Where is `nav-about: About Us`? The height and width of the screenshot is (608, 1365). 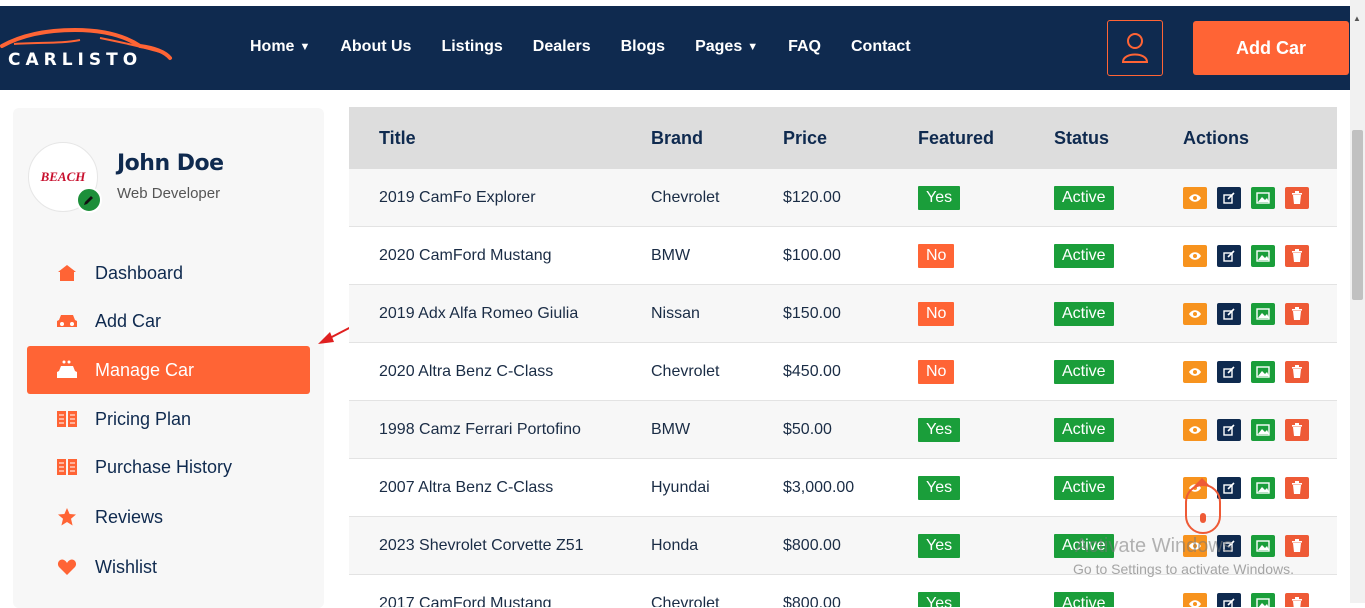 nav-about: About Us is located at coordinates (375, 47).